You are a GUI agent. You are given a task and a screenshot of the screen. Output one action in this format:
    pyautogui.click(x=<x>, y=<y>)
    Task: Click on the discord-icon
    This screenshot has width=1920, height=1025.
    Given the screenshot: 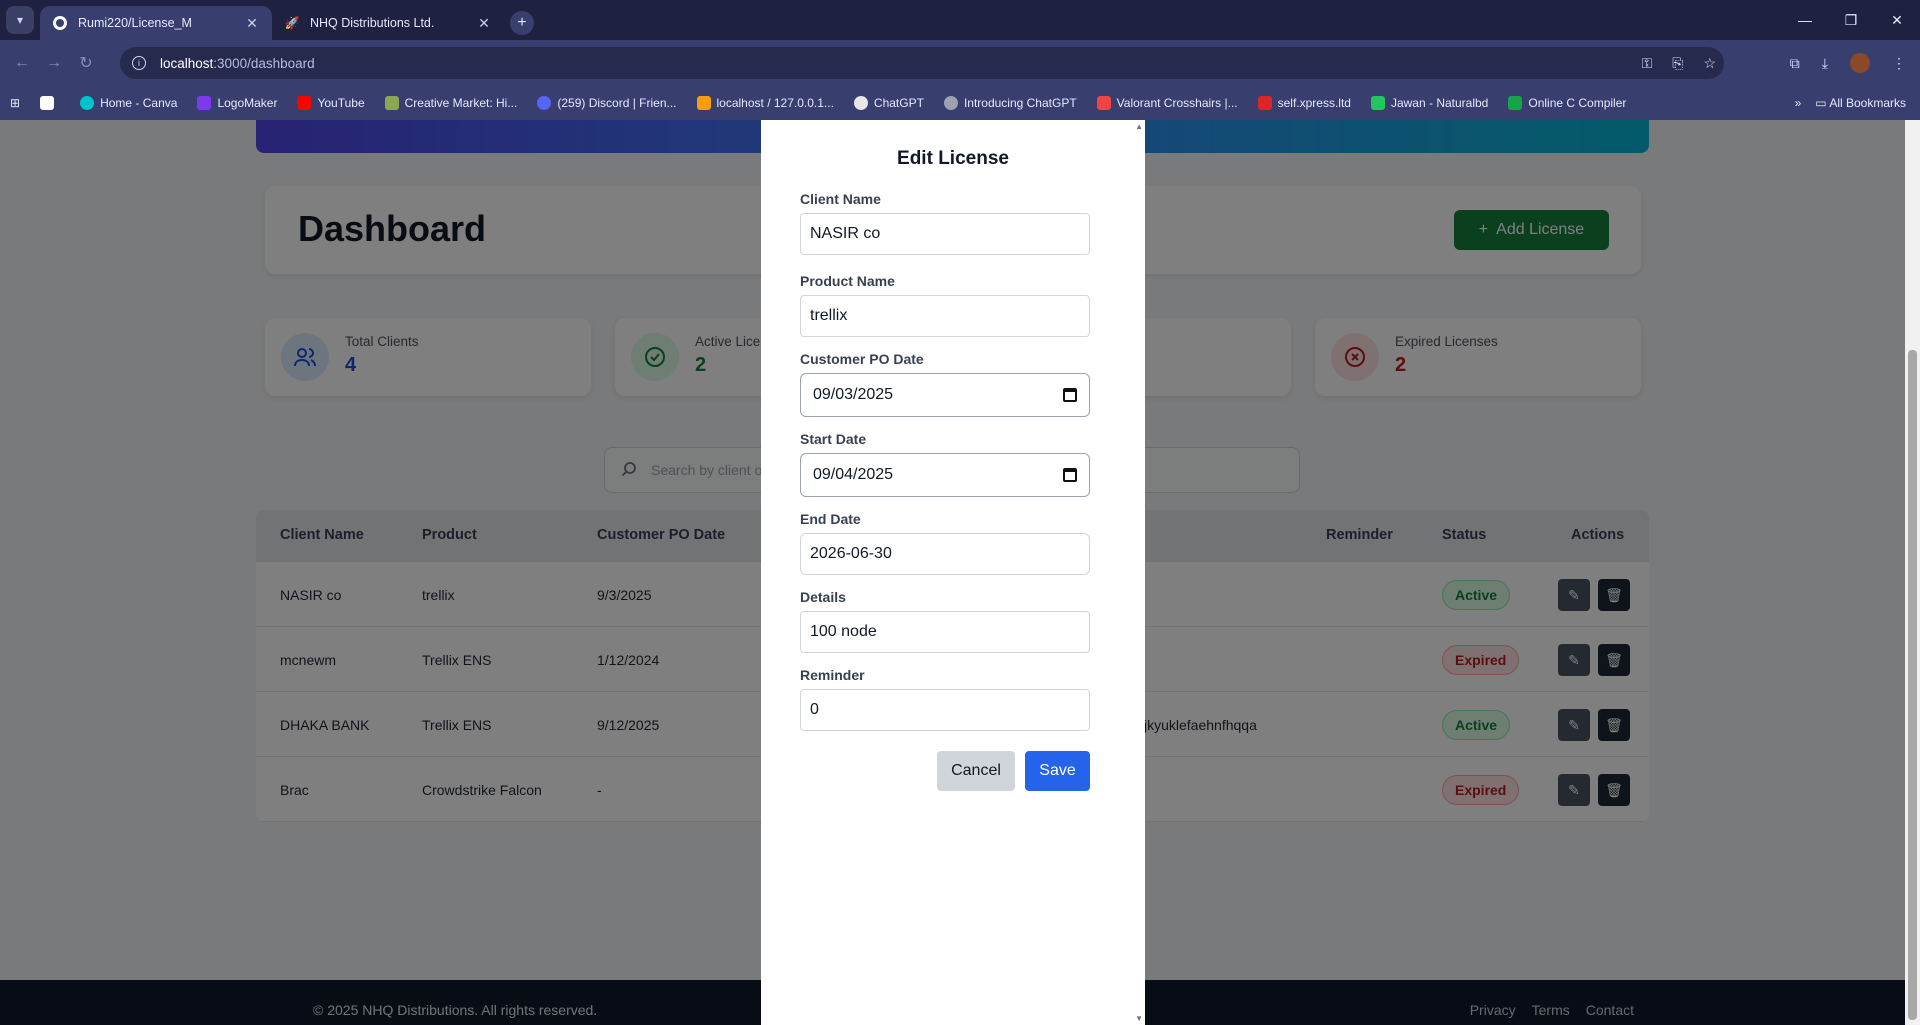 What is the action you would take?
    pyautogui.click(x=544, y=103)
    